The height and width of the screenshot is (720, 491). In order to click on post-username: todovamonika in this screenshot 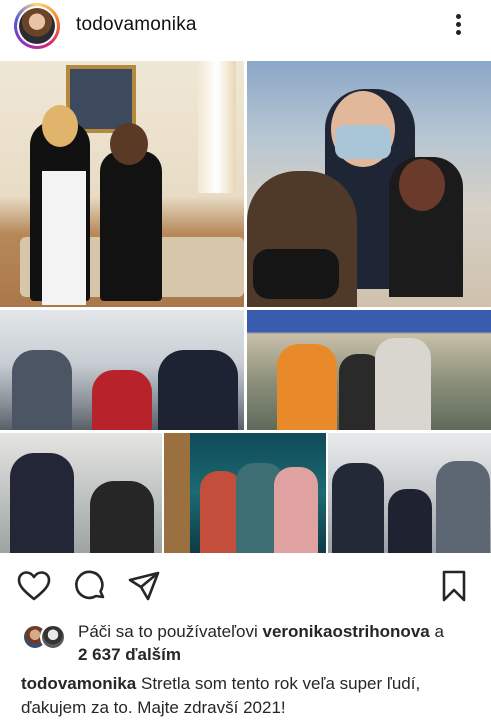, I will do `click(136, 25)`.